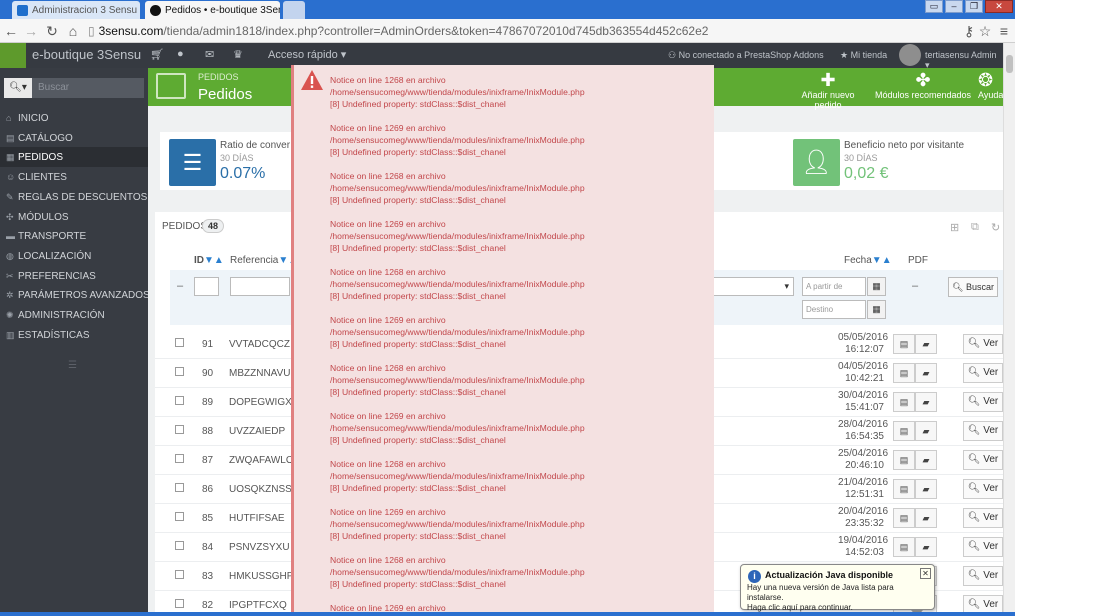 This screenshot has width=1110, height=616. Describe the element at coordinates (264, 260) in the screenshot. I see `col-reference: Referencia▼▲` at that location.